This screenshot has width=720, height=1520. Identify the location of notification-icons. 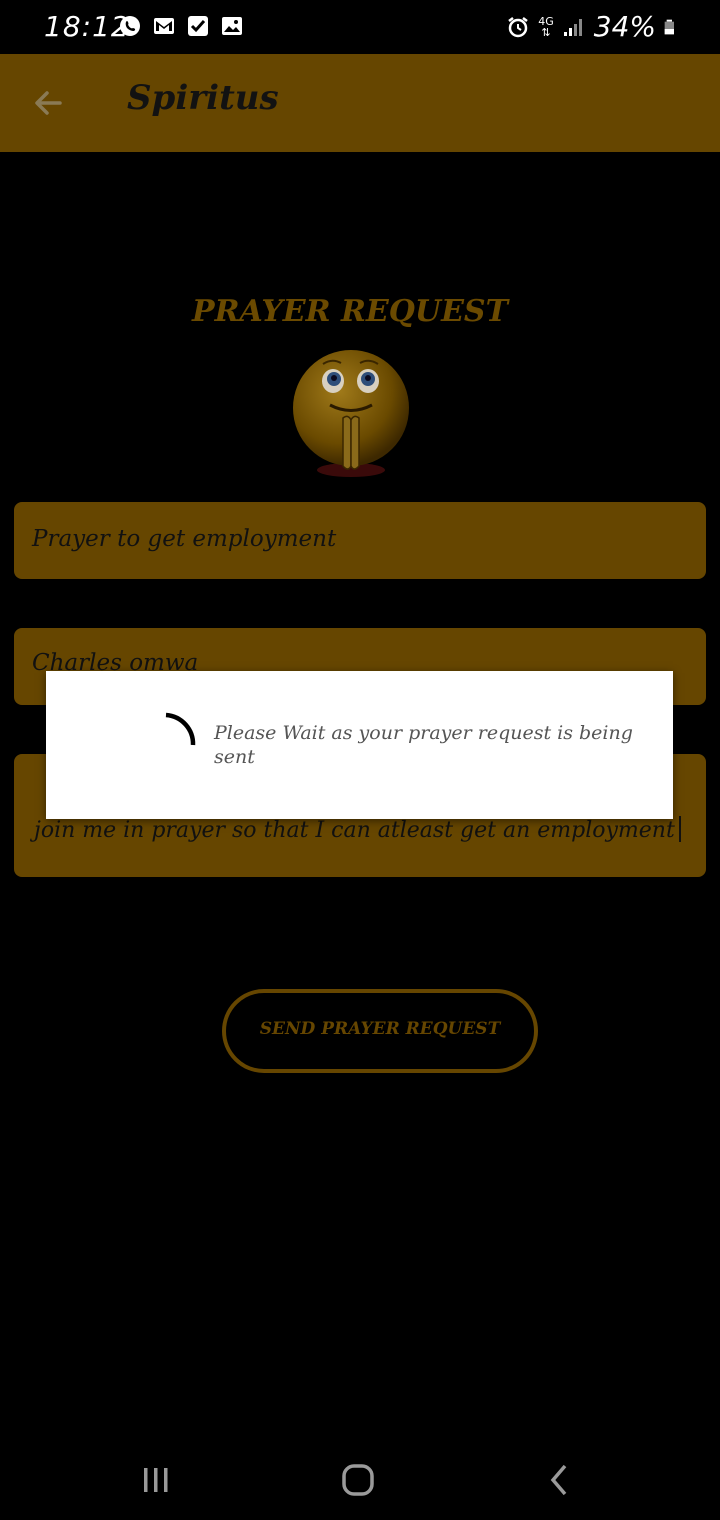
(181, 26).